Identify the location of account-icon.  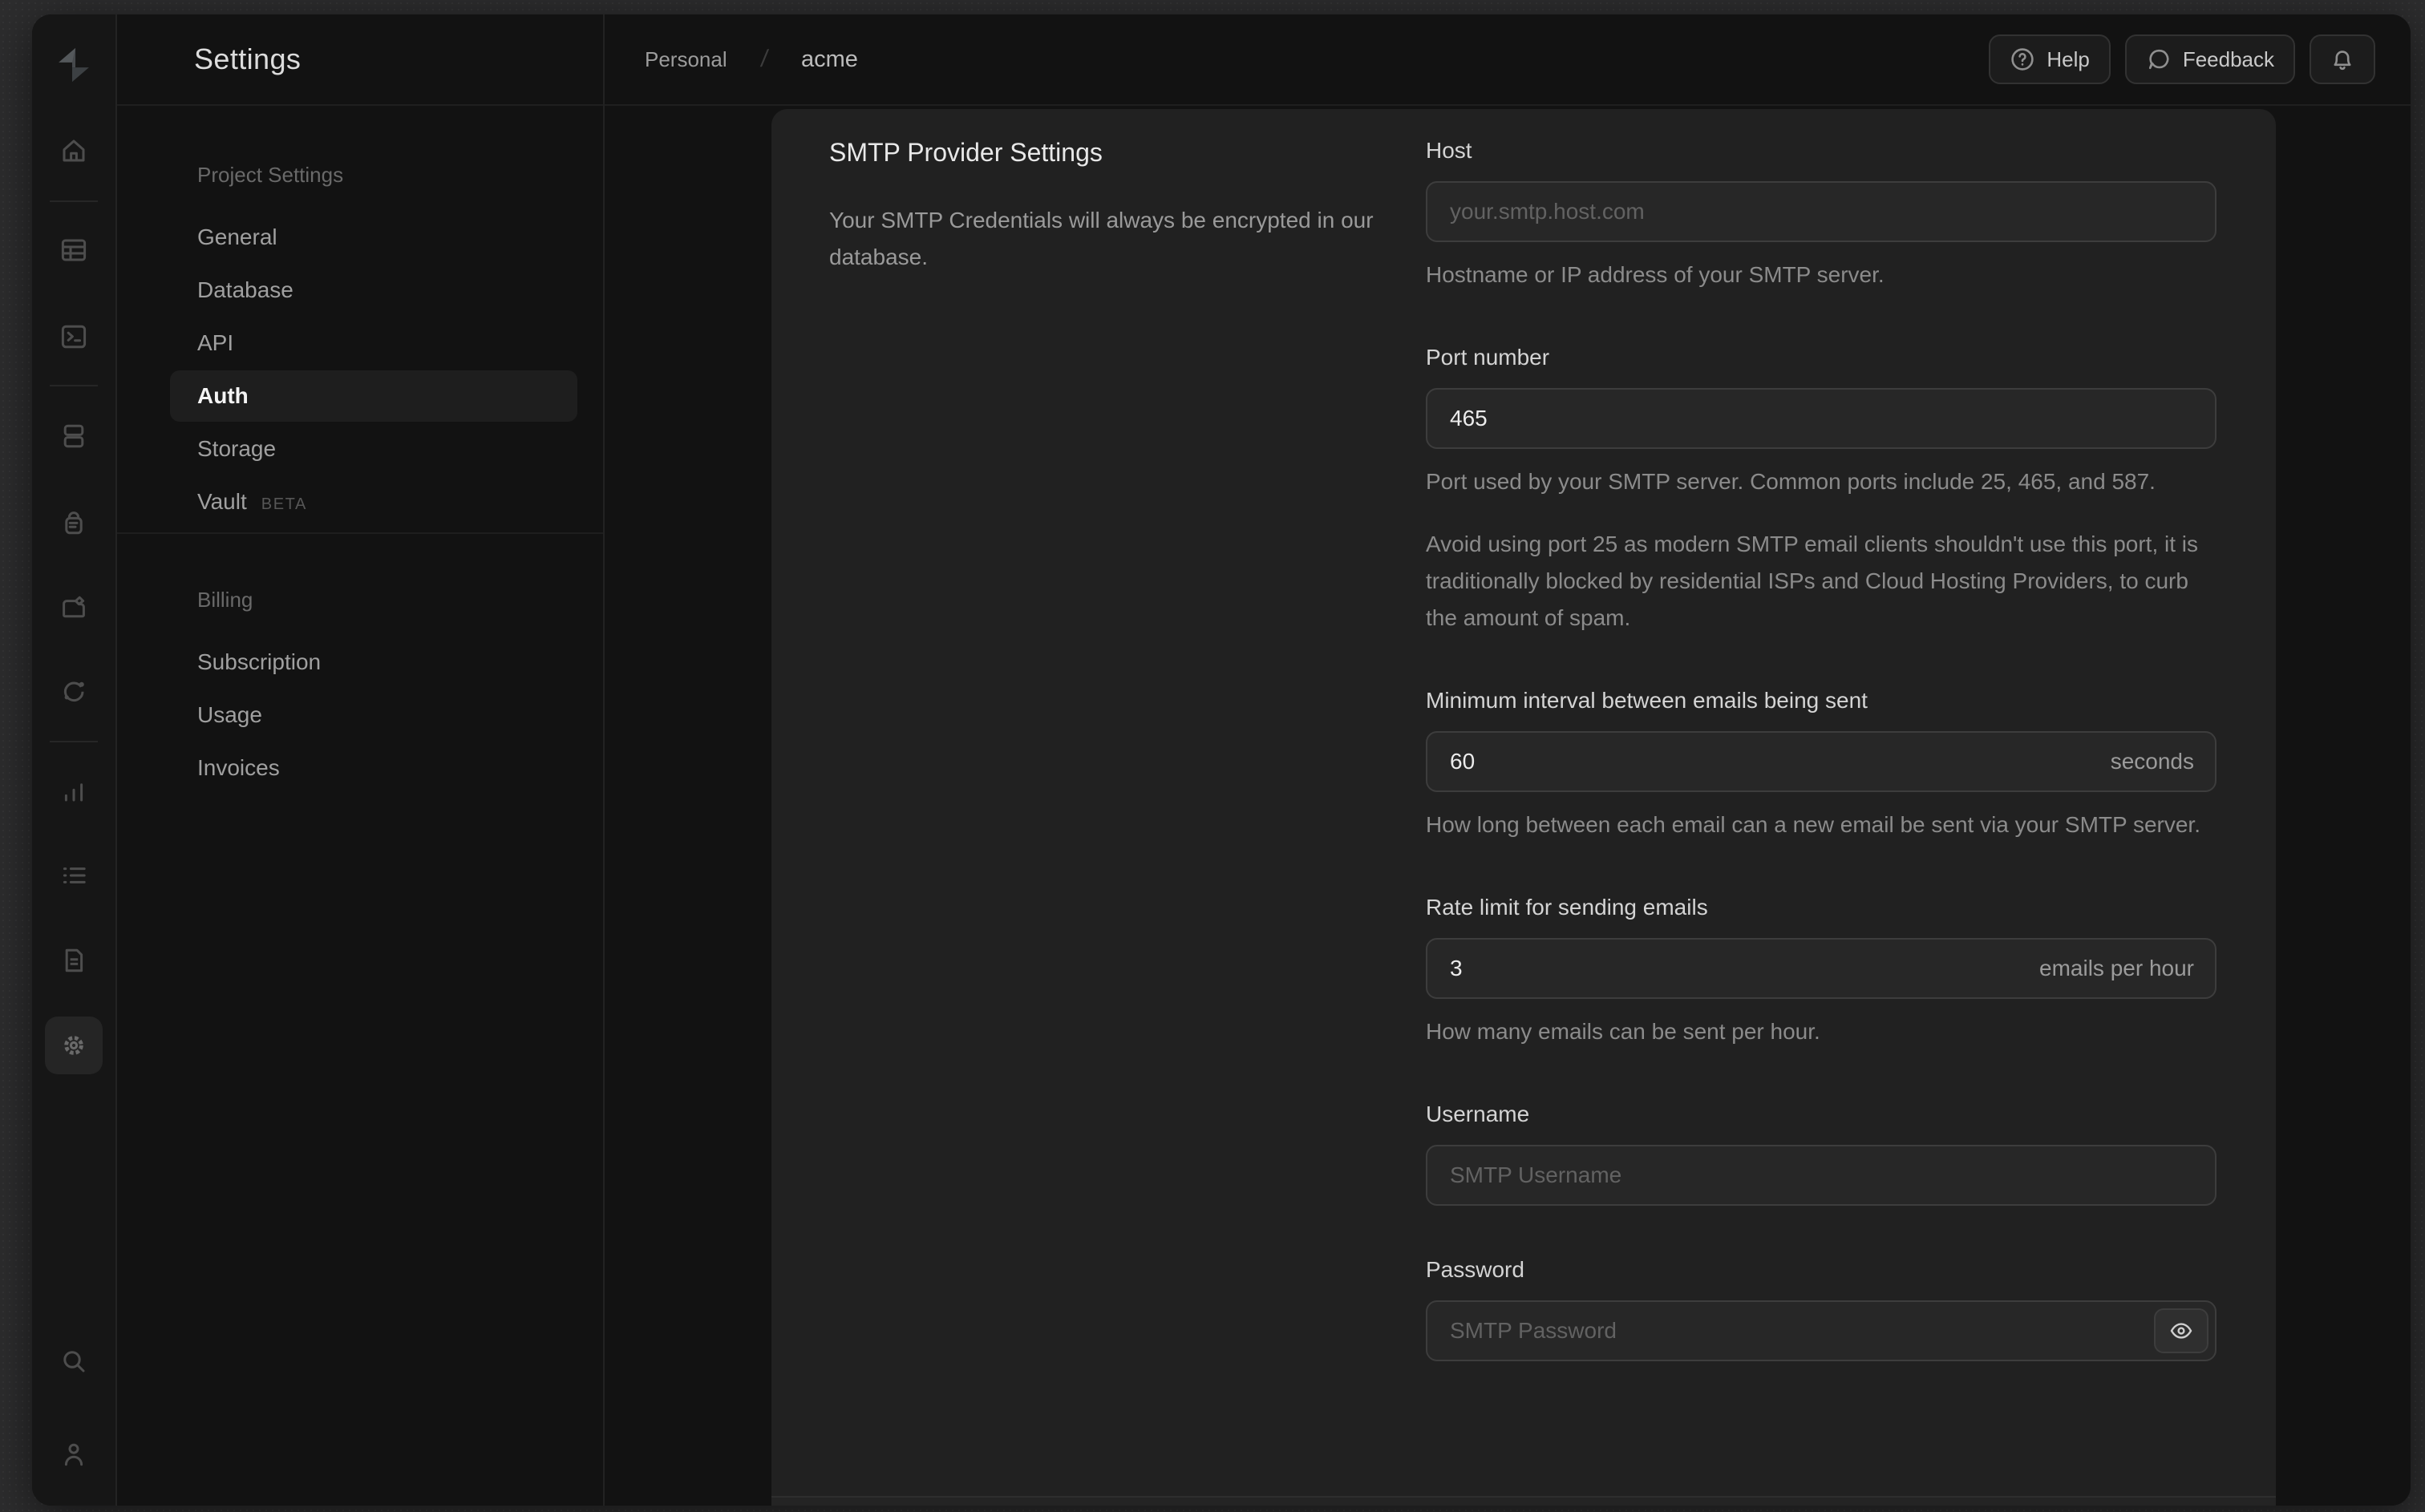
(74, 1454).